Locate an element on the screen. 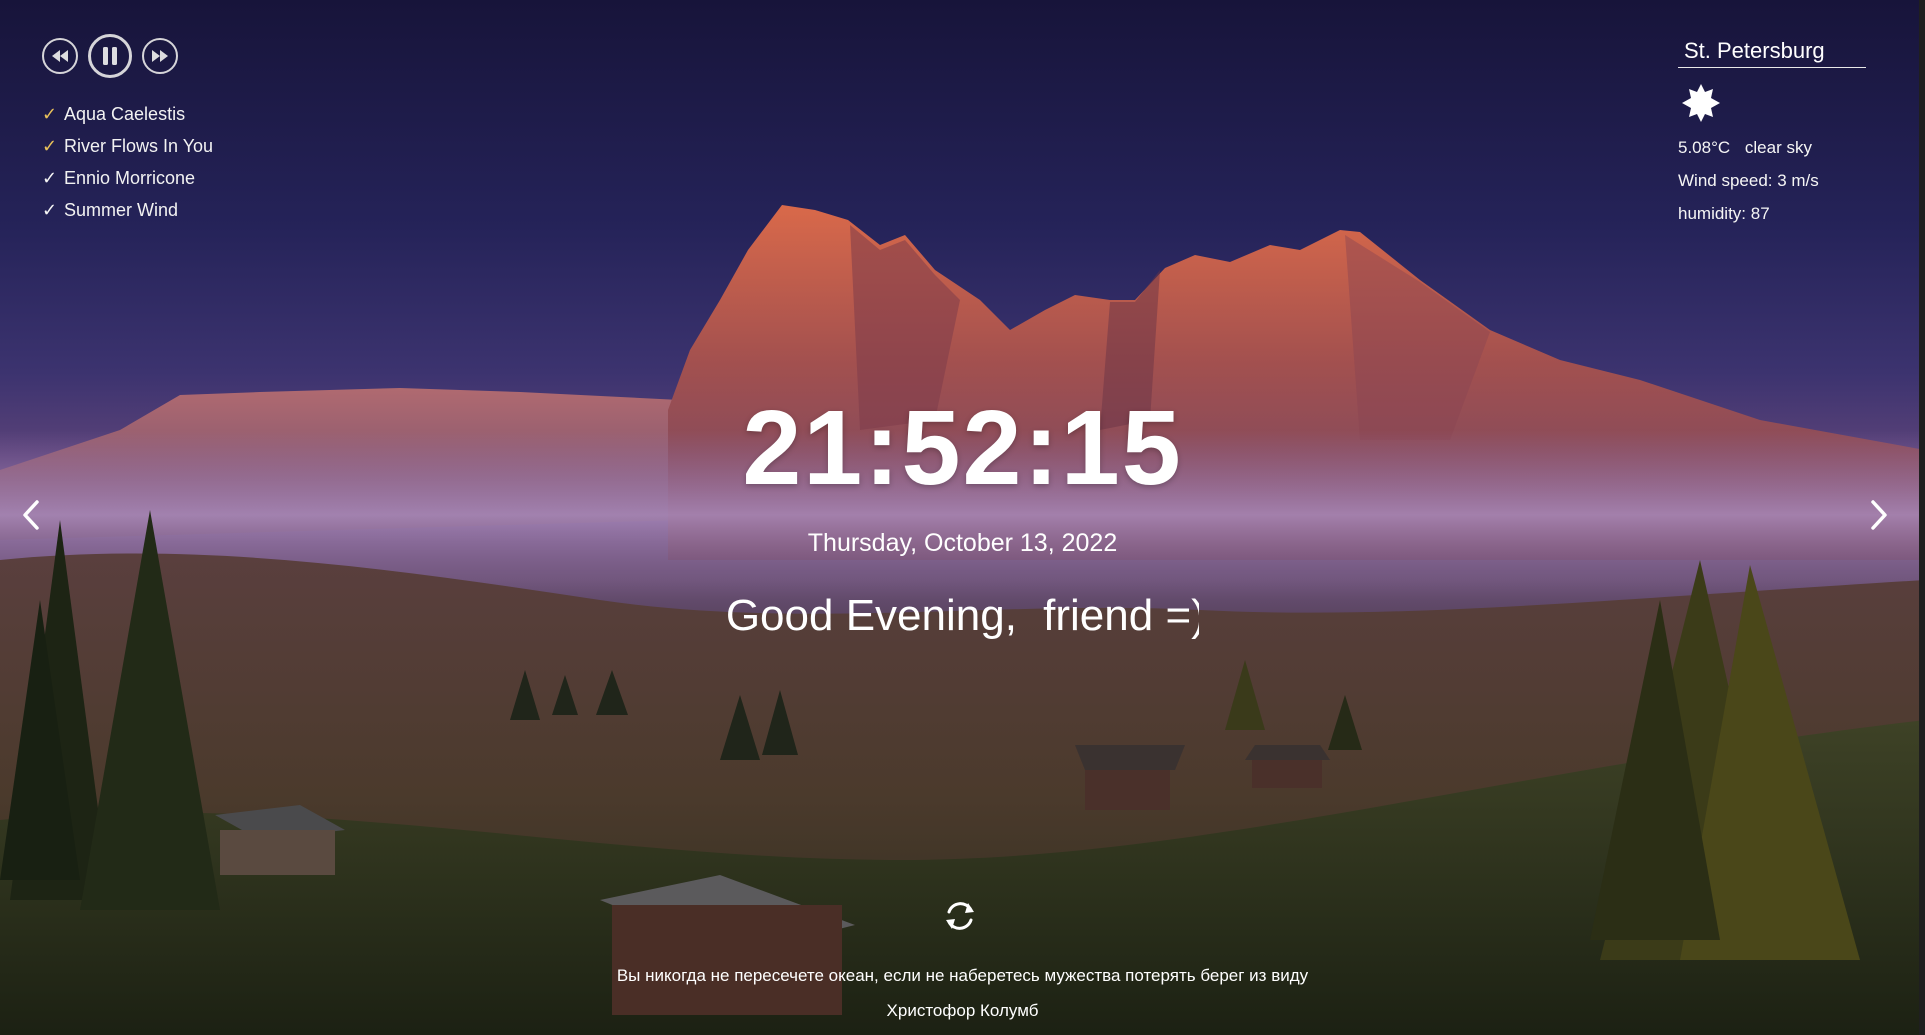  track-title: Summer Wind is located at coordinates (121, 209).